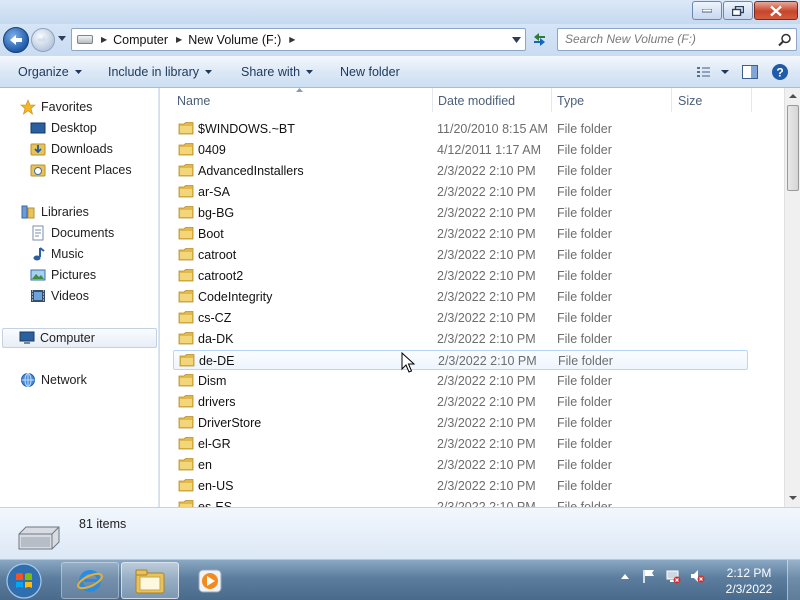 This screenshot has height=600, width=800. What do you see at coordinates (251, 171) in the screenshot?
I see `file-name: AdvancedInstallers` at bounding box center [251, 171].